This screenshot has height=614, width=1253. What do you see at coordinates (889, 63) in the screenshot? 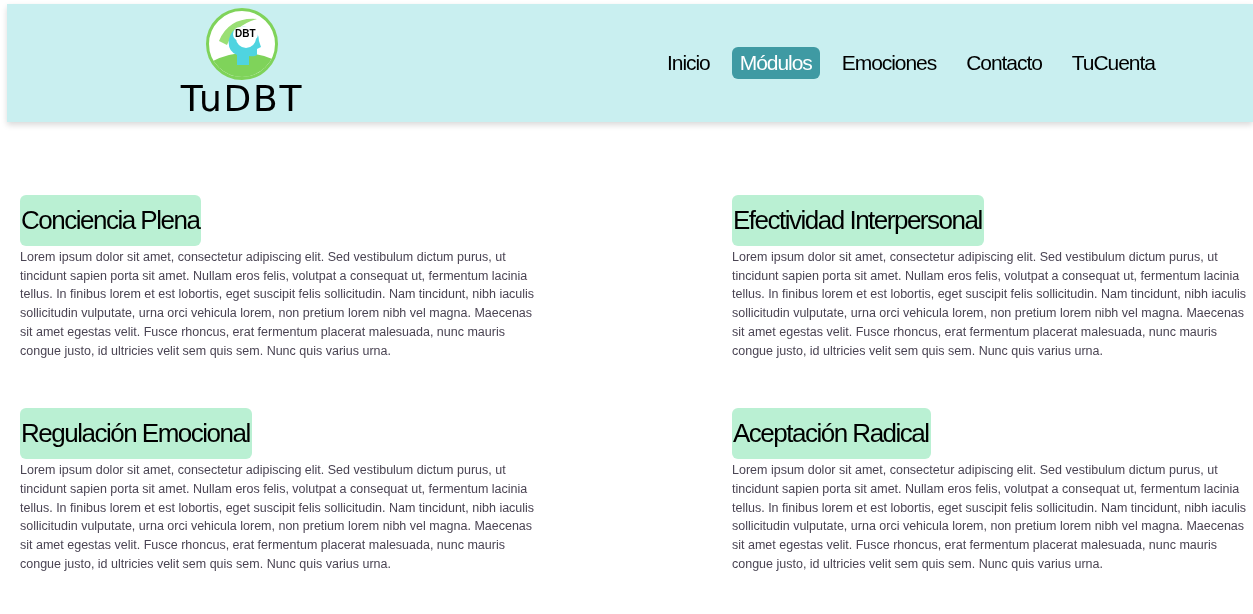
I see `nav-link: Emociones` at bounding box center [889, 63].